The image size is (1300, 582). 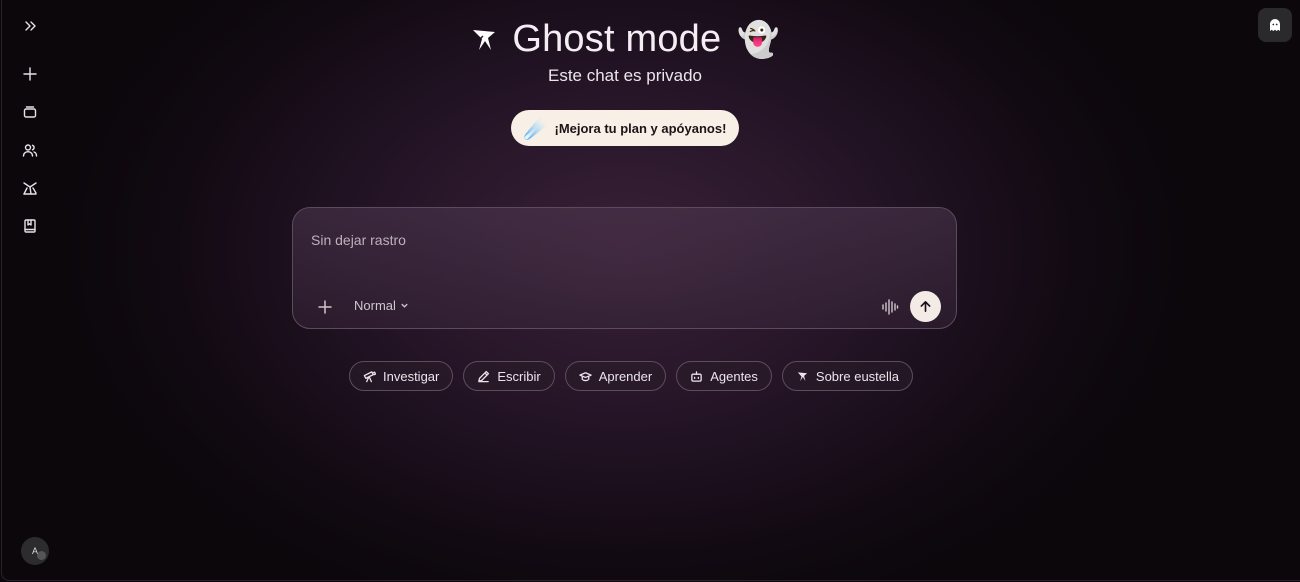 What do you see at coordinates (30, 291) in the screenshot?
I see `sidebar: A` at bounding box center [30, 291].